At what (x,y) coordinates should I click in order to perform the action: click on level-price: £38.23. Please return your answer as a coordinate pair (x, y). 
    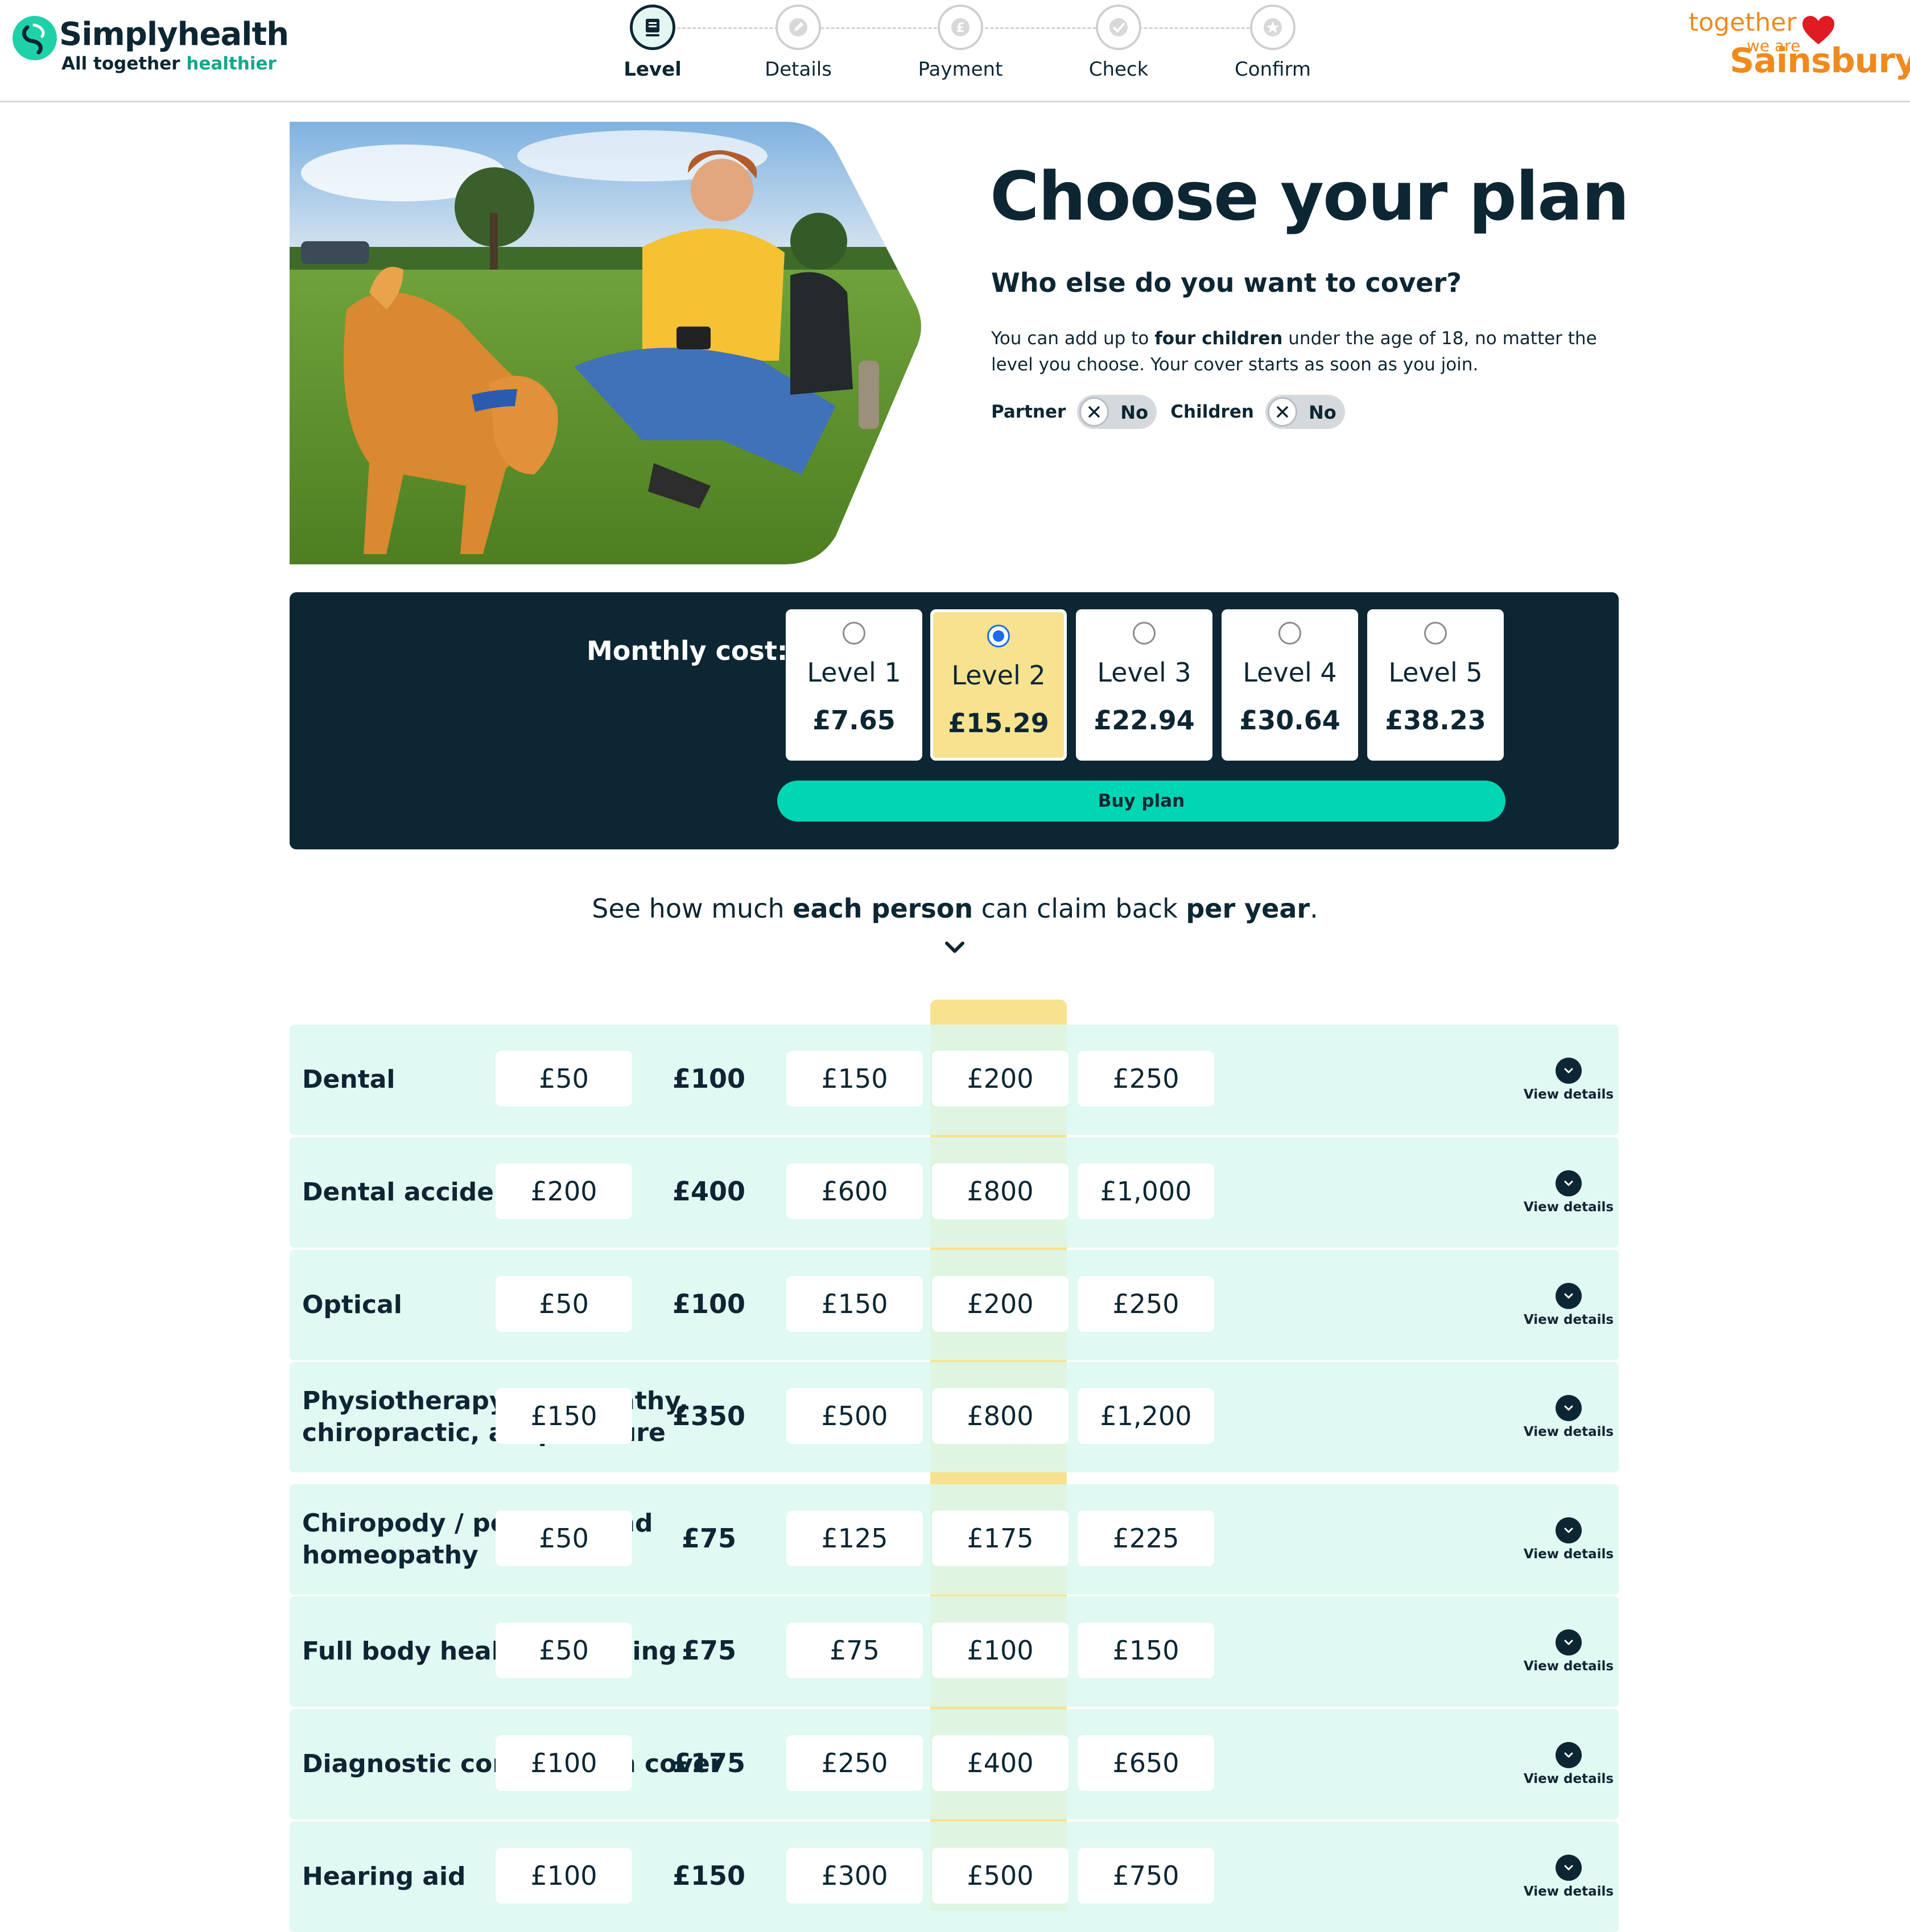
    Looking at the image, I should click on (1435, 720).